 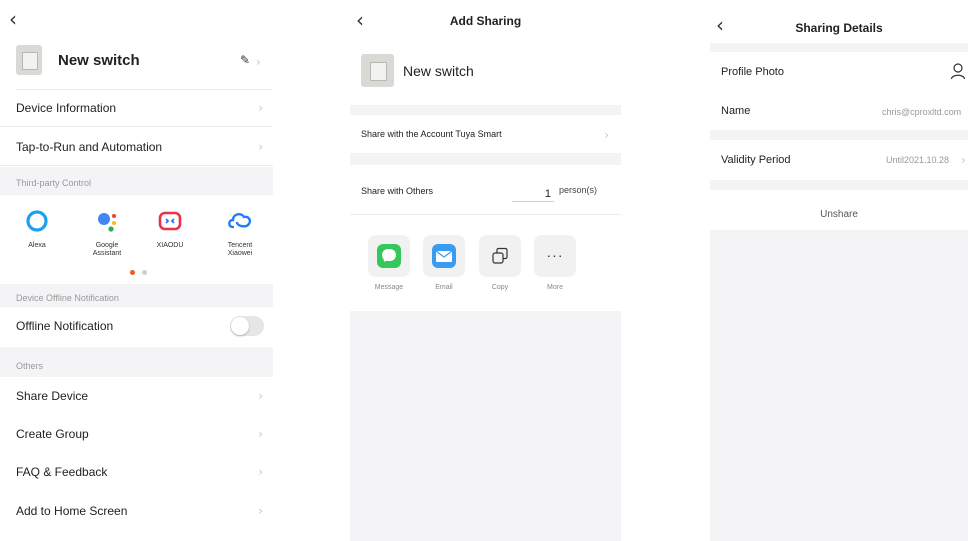 I want to click on message-label: Message, so click(x=389, y=287).